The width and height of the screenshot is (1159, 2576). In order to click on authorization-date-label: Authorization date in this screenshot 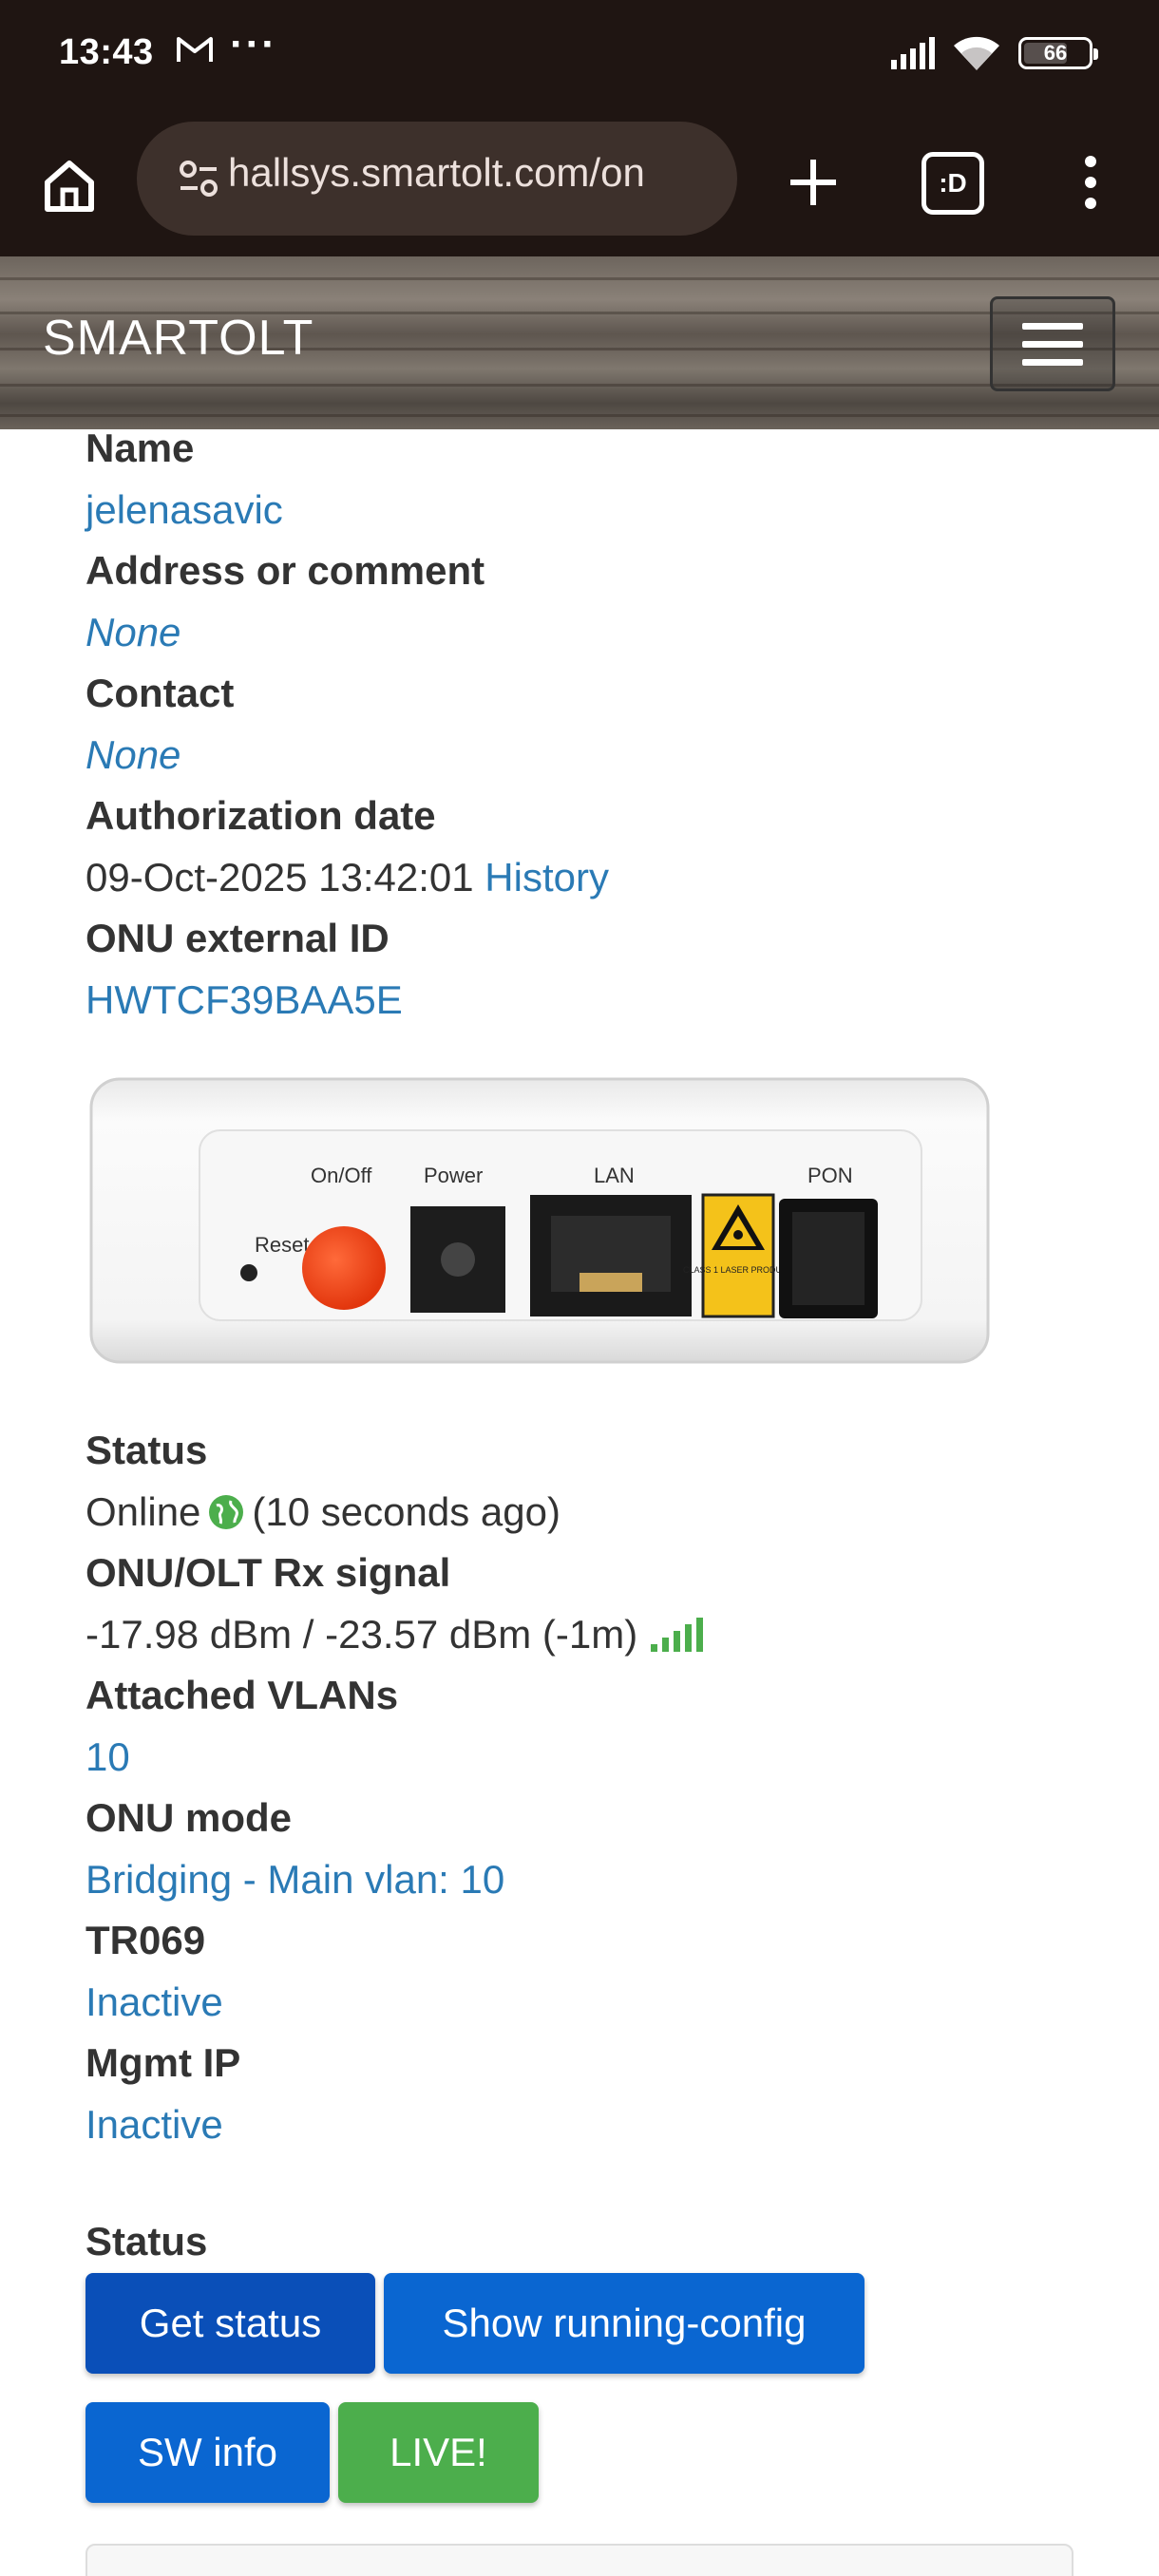, I will do `click(261, 815)`.